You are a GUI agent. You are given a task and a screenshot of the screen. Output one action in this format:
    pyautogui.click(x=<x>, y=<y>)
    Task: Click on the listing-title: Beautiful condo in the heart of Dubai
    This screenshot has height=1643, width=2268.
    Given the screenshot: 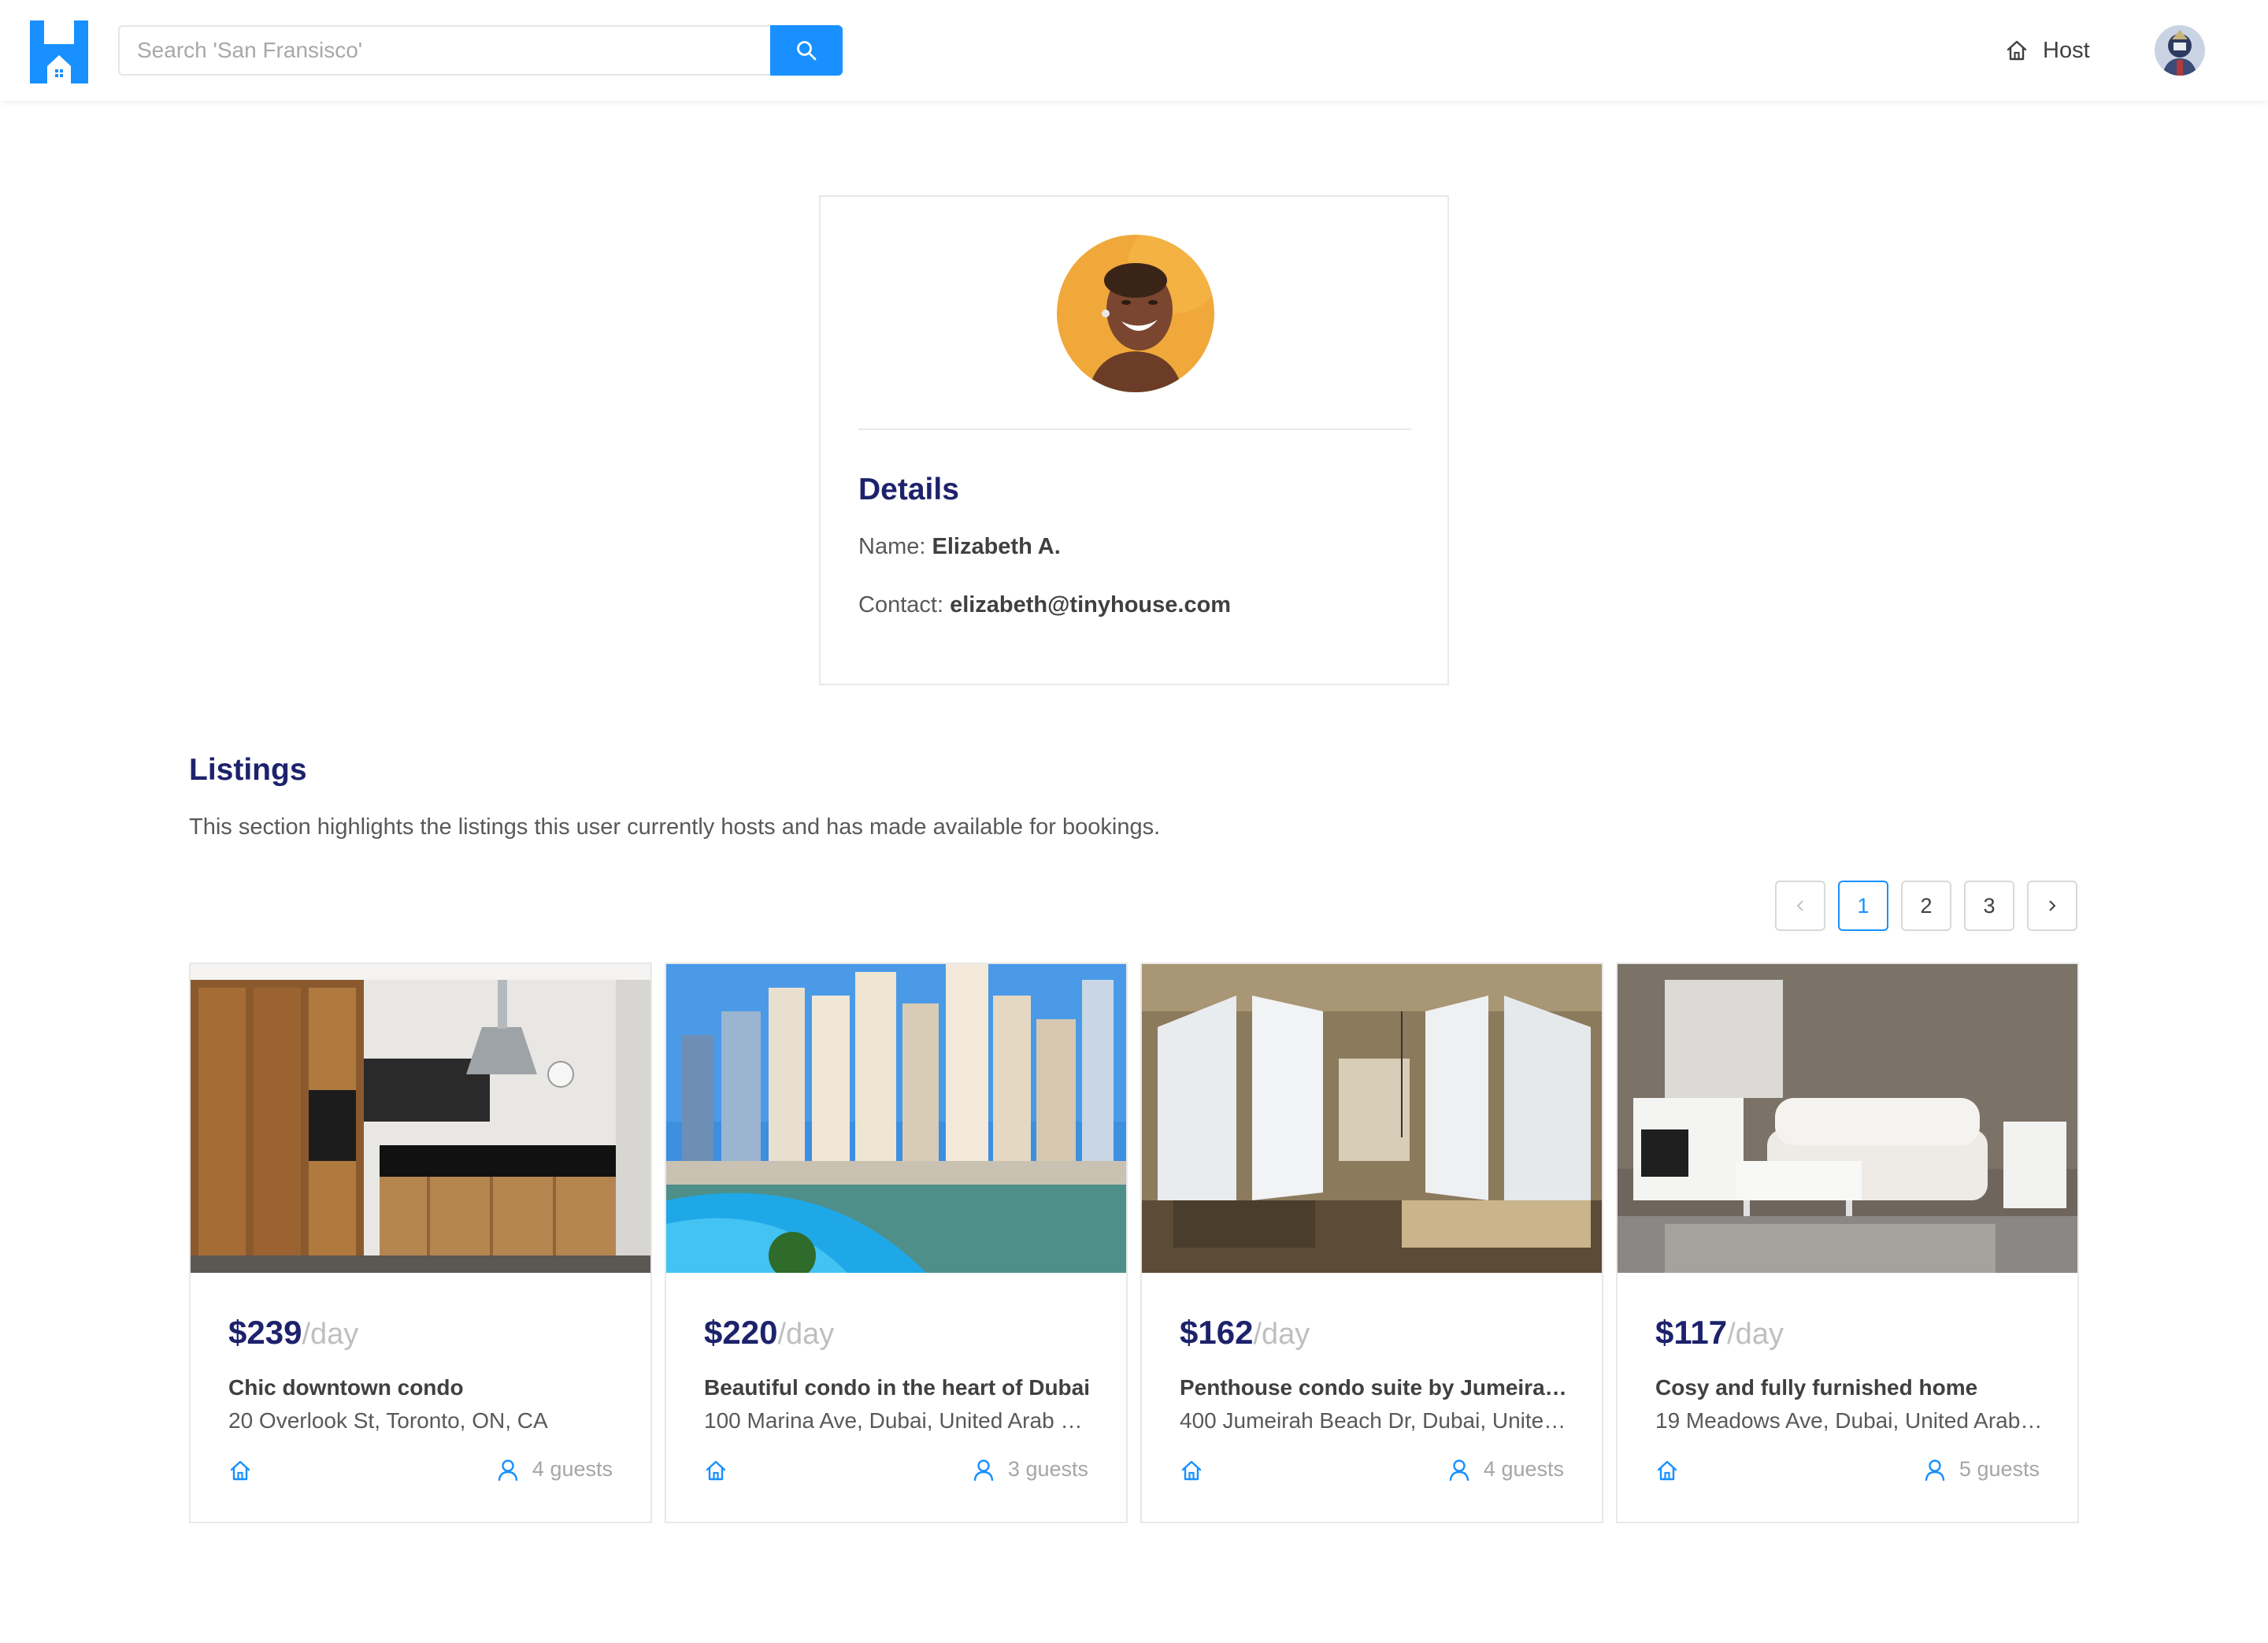 What is the action you would take?
    pyautogui.click(x=897, y=1387)
    